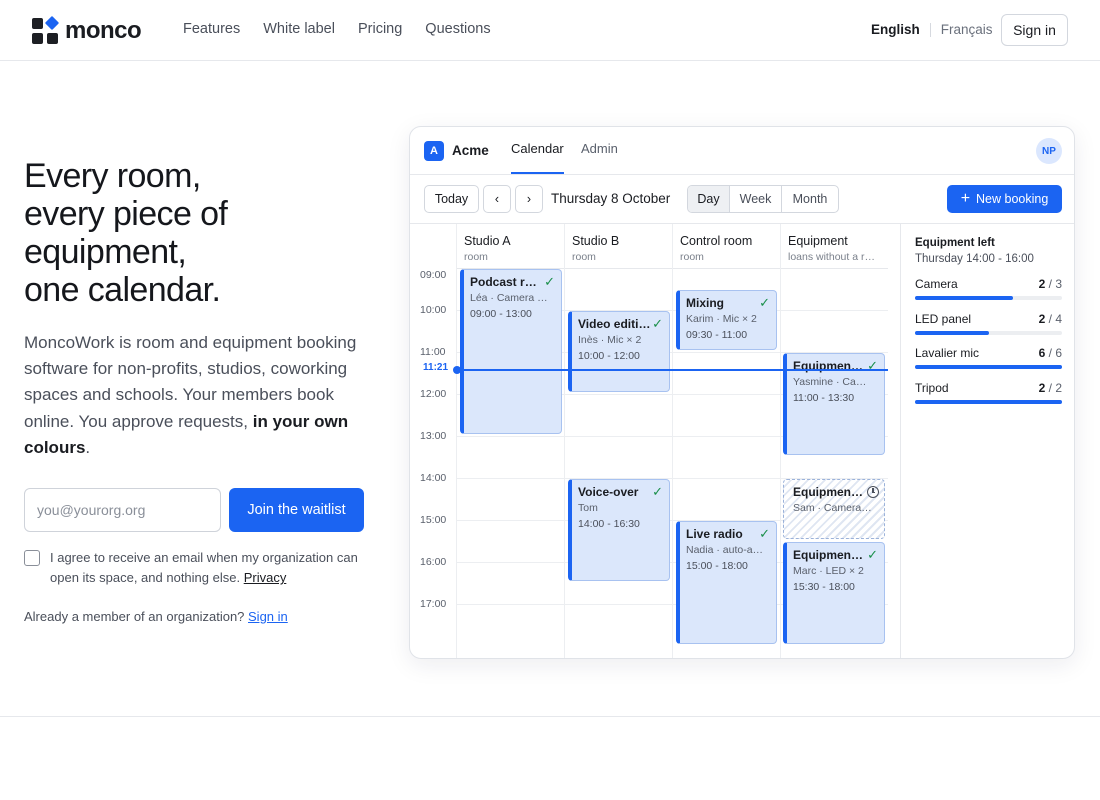 Image resolution: width=1100 pixels, height=800 pixels. What do you see at coordinates (436, 367) in the screenshot?
I see `current-time-label: 11:21` at bounding box center [436, 367].